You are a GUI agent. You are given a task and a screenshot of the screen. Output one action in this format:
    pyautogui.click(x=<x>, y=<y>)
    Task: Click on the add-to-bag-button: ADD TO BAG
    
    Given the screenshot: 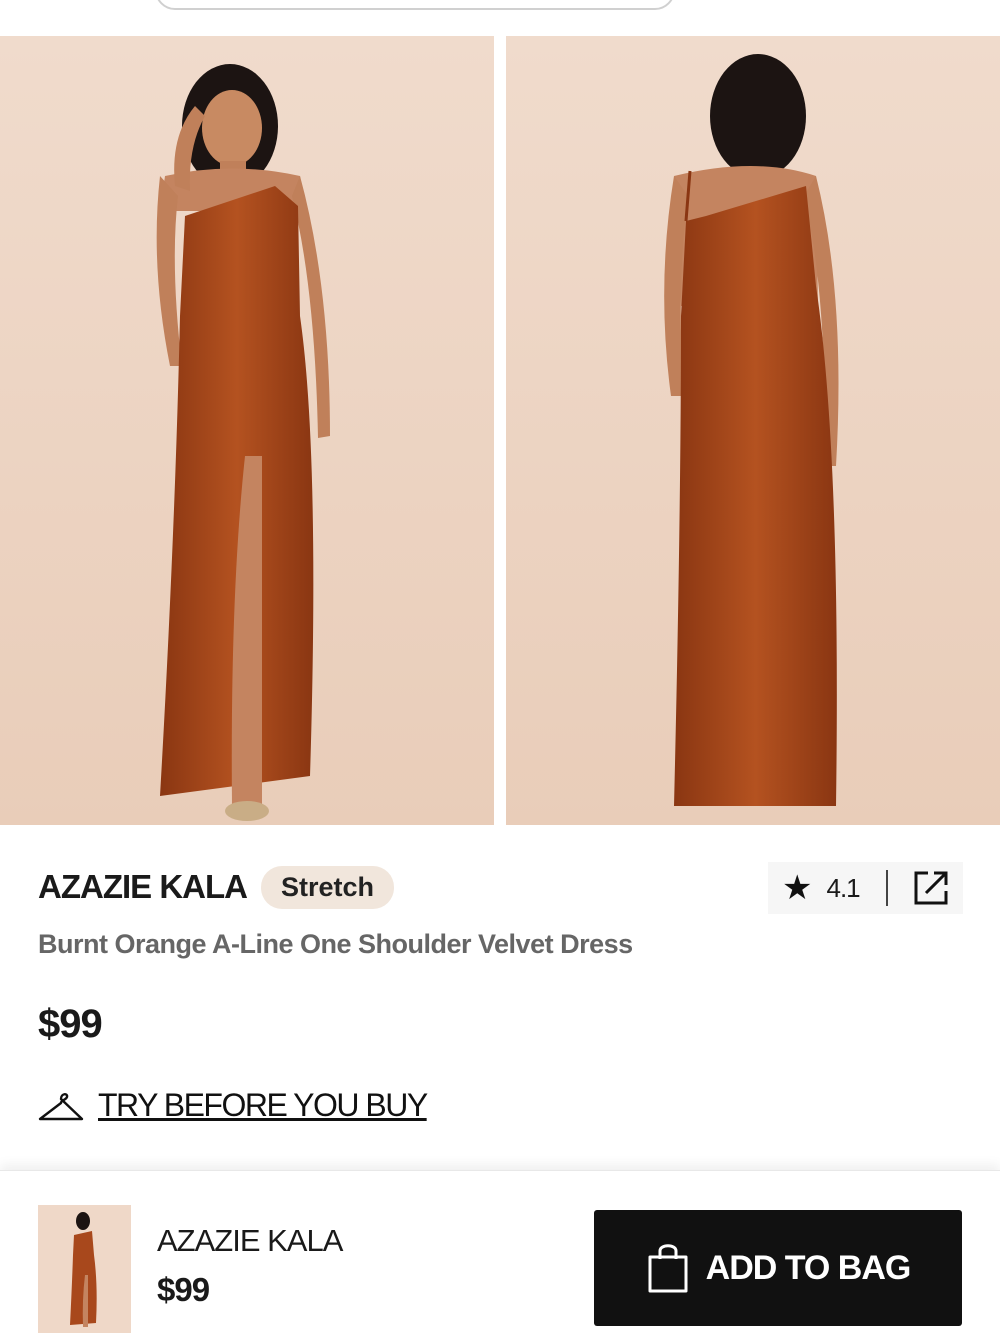 What is the action you would take?
    pyautogui.click(x=778, y=1268)
    